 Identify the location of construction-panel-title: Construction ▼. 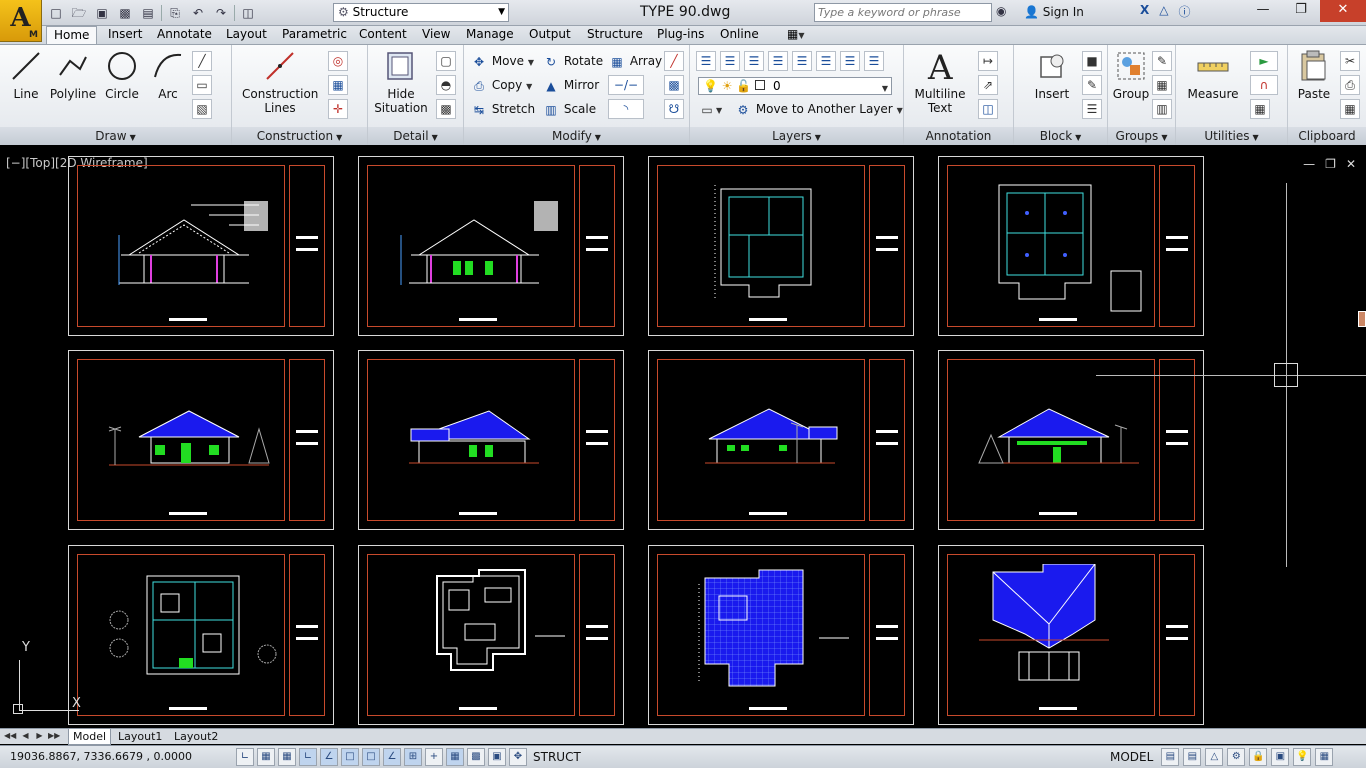
(299, 136).